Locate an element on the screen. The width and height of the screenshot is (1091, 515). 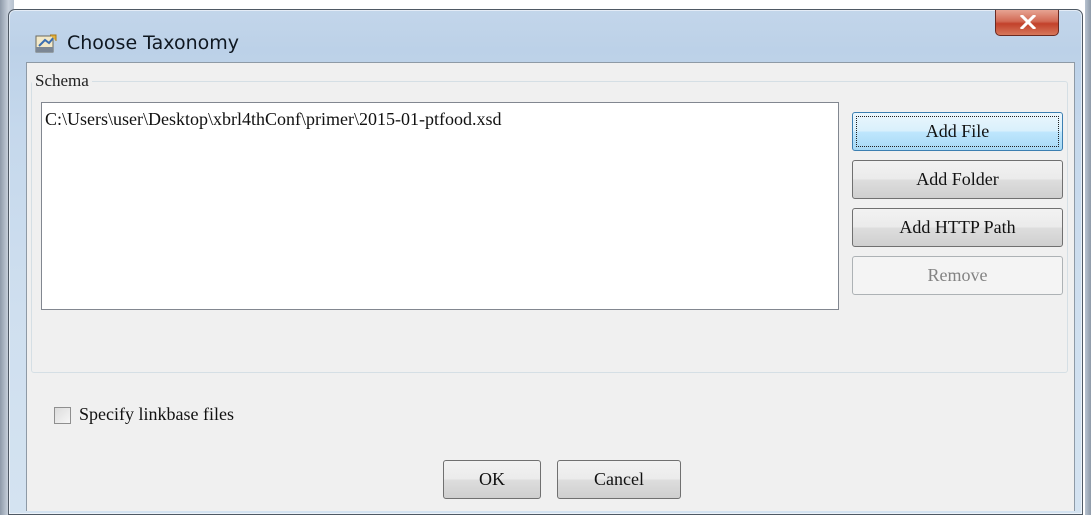
ok-button: OK is located at coordinates (492, 479).